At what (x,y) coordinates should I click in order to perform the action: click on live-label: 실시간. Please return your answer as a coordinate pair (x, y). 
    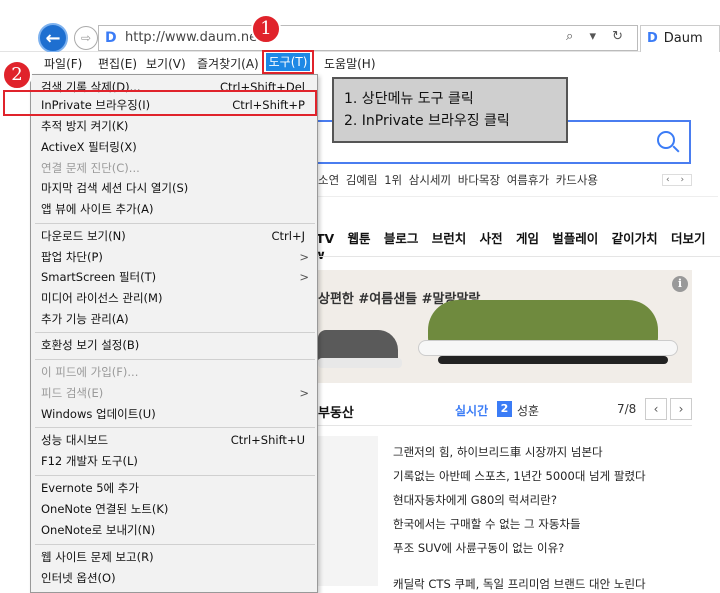
    Looking at the image, I should click on (472, 411).